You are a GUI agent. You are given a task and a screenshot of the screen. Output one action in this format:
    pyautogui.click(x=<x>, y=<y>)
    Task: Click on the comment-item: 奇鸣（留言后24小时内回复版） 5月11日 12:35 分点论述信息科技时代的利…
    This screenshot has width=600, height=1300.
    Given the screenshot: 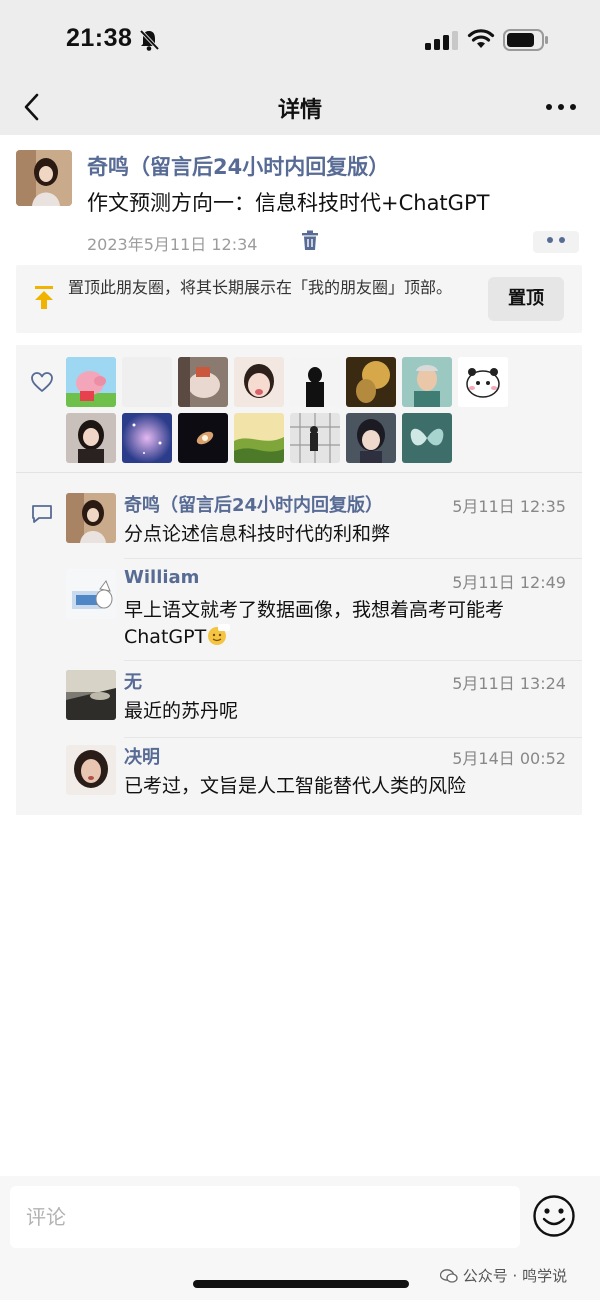 What is the action you would take?
    pyautogui.click(x=324, y=523)
    